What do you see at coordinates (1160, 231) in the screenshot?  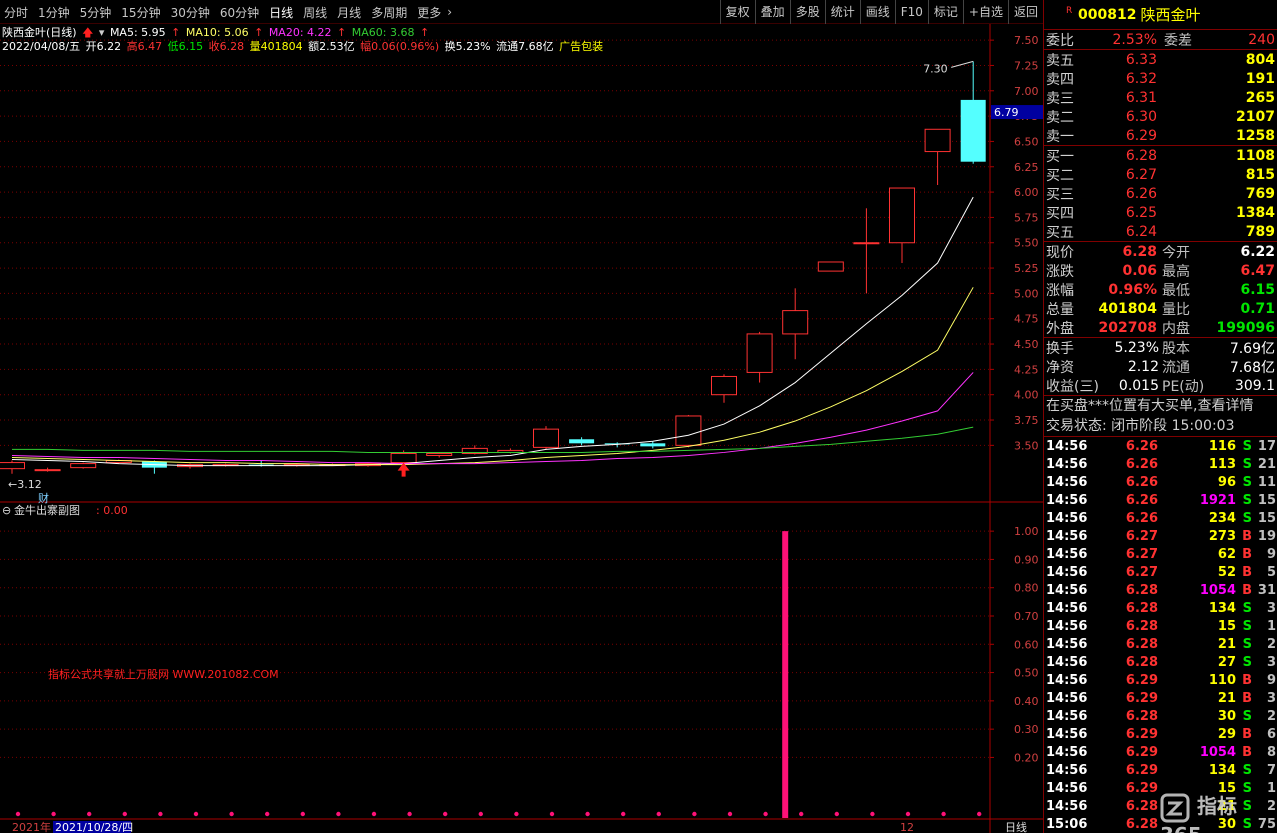 I see `bid-row-4: 买五 6.24 789` at bounding box center [1160, 231].